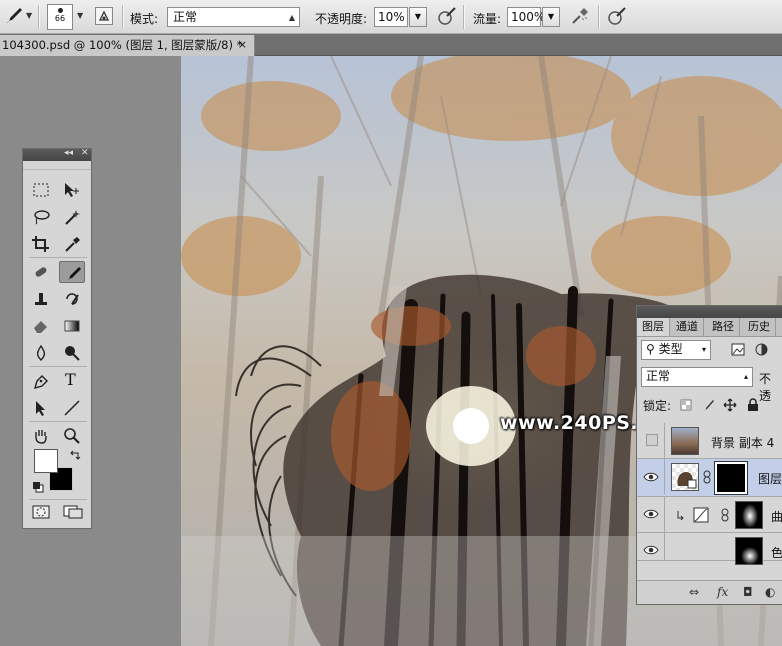  What do you see at coordinates (60, 17) in the screenshot?
I see `brush-preset-picker: 66` at bounding box center [60, 17].